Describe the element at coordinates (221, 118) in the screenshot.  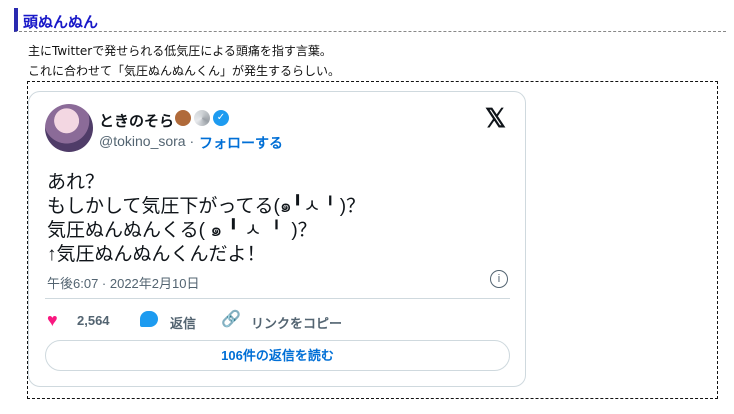
I see `verified-badge-icon: ✓` at that location.